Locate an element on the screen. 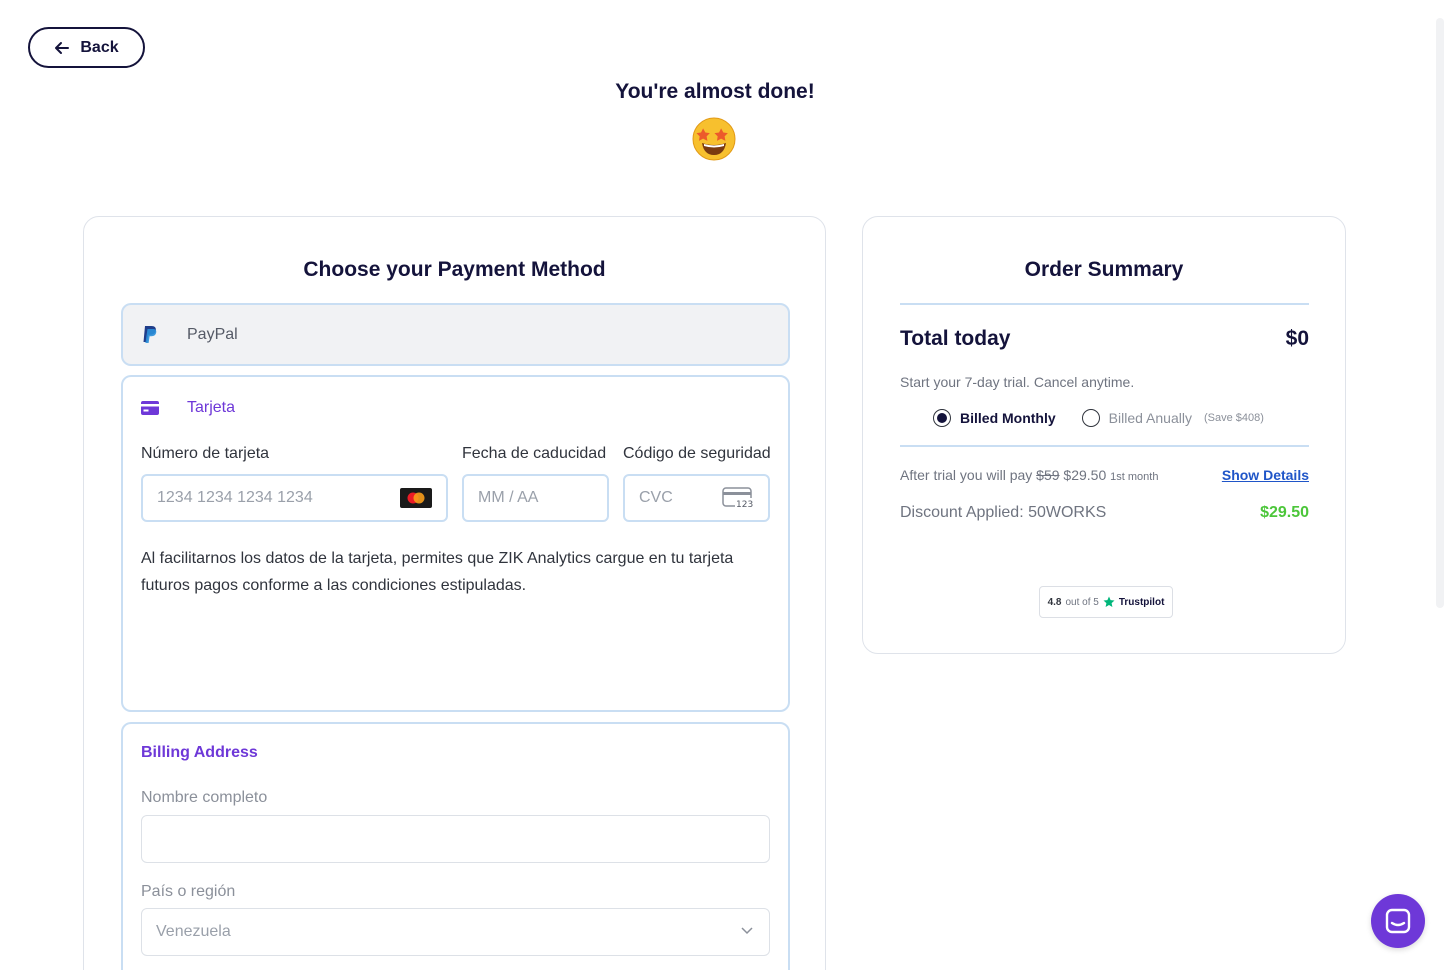 The height and width of the screenshot is (970, 1447). billed-annually-radio is located at coordinates (1090, 418).